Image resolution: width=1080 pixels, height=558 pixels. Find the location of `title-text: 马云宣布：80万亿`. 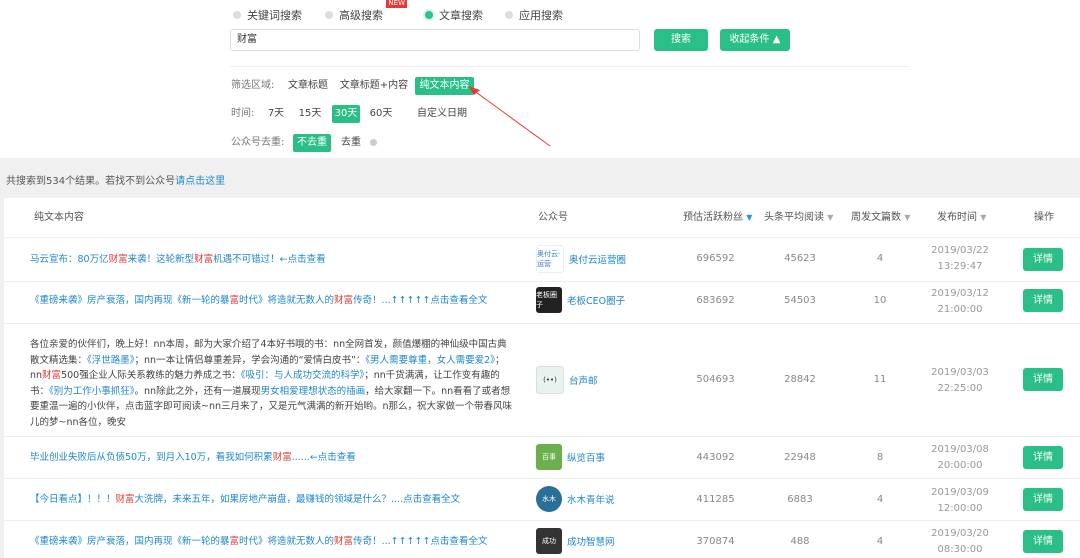

title-text: 马云宣布：80万亿 is located at coordinates (69, 259).